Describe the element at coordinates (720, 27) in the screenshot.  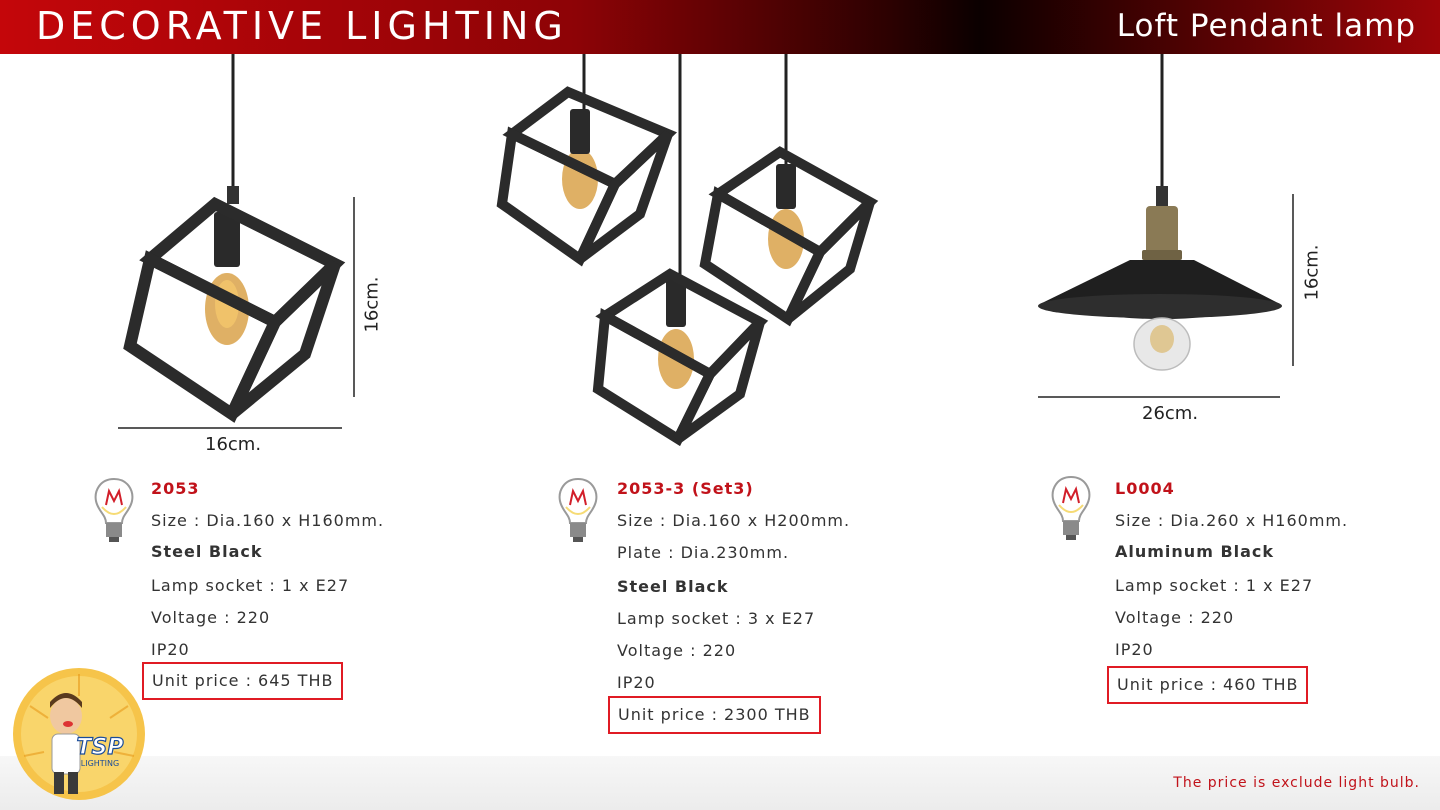
I see `header-bar: DECORATIVE LIGHTING Loft Pendant lamp` at that location.